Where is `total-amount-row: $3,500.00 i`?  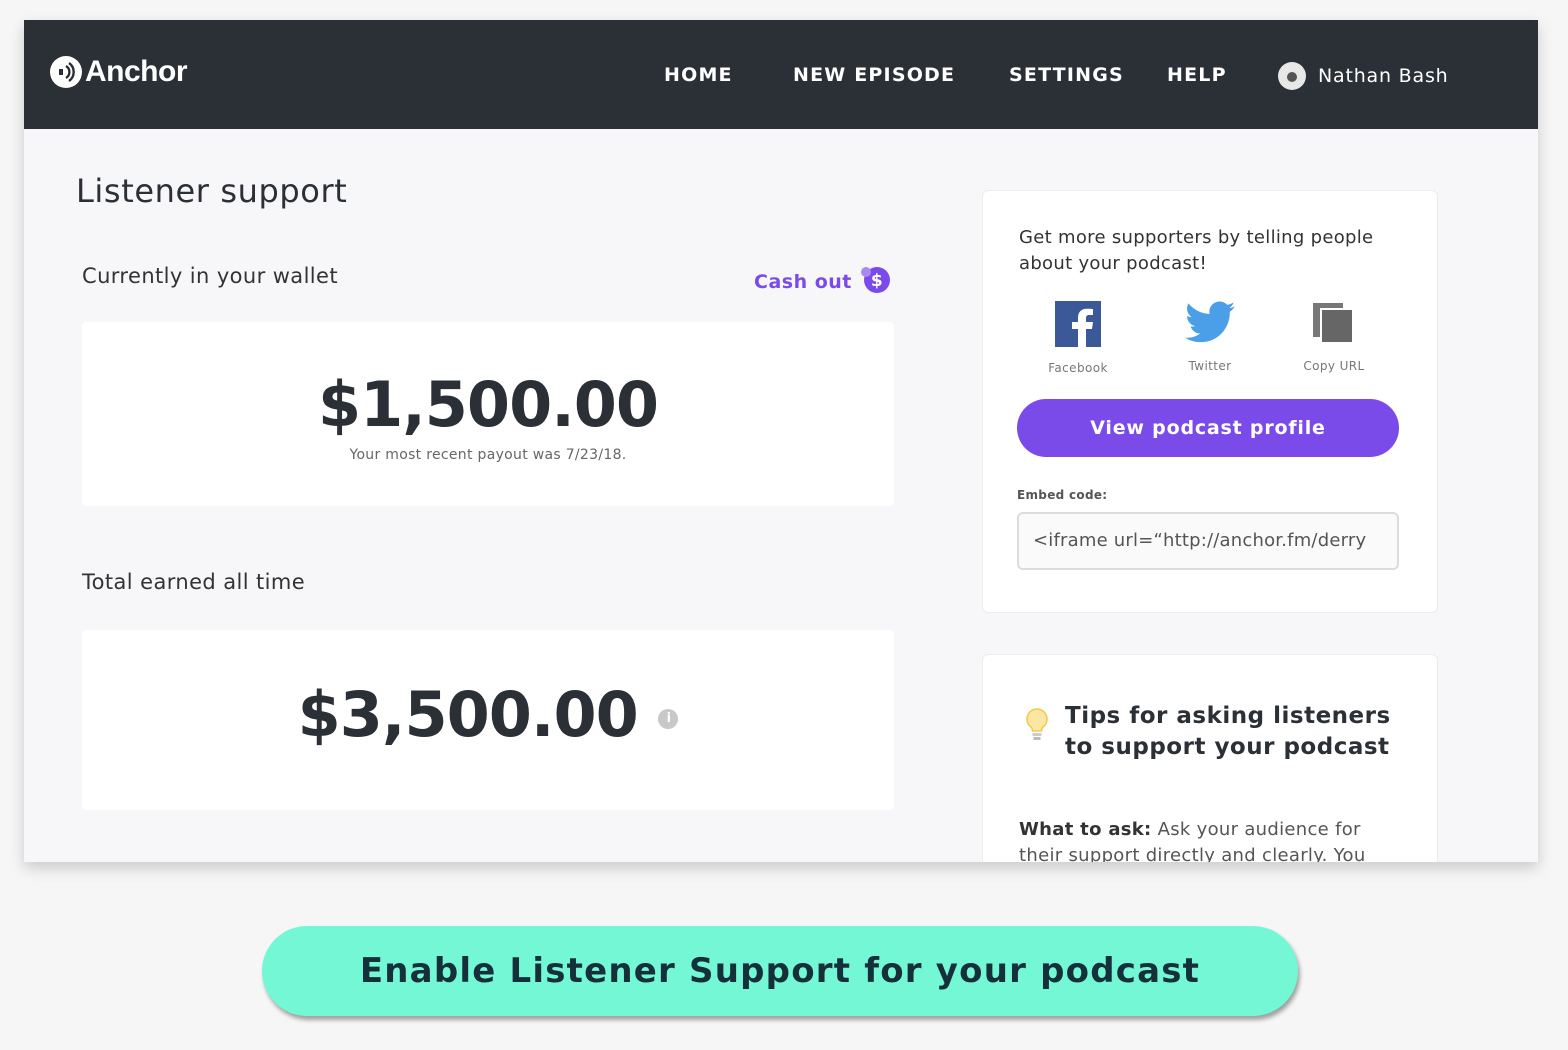 total-amount-row: $3,500.00 i is located at coordinates (488, 714).